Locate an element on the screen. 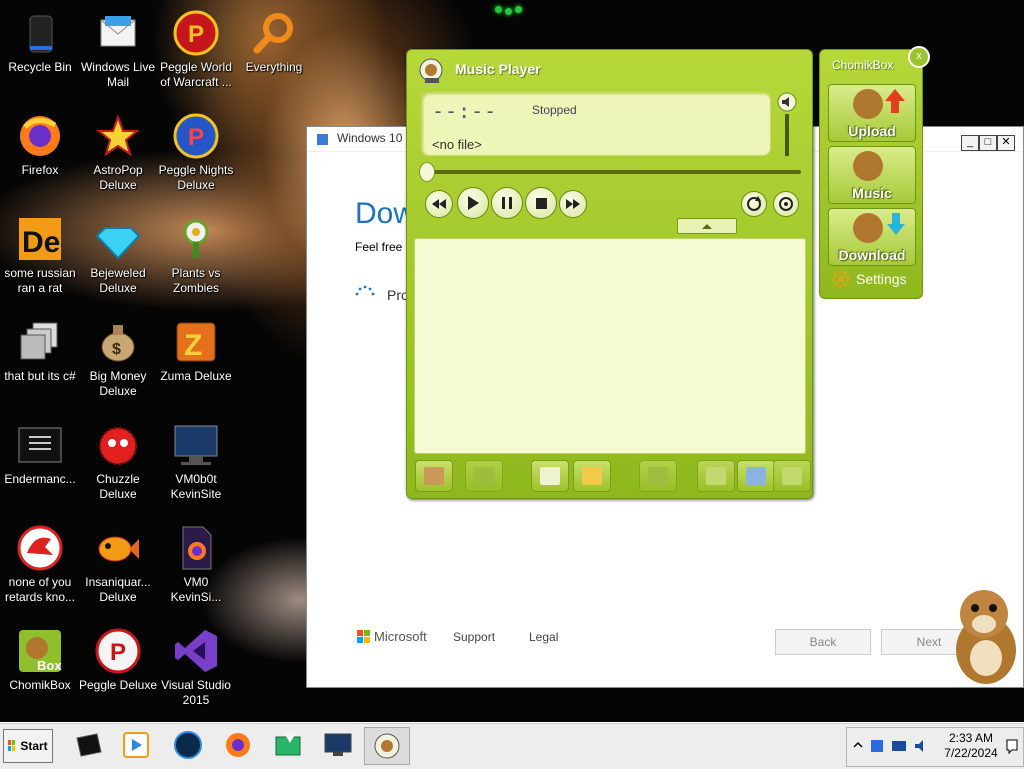  desktop-icon-astropop: AstroPop Deluxe is located at coordinates (118, 150).